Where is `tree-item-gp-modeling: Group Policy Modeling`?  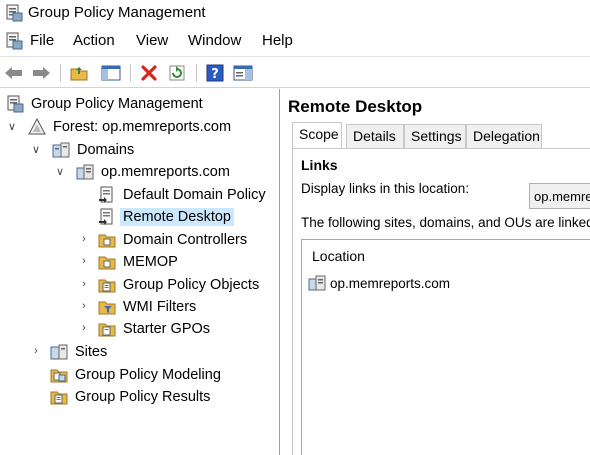 tree-item-gp-modeling: Group Policy Modeling is located at coordinates (137, 375).